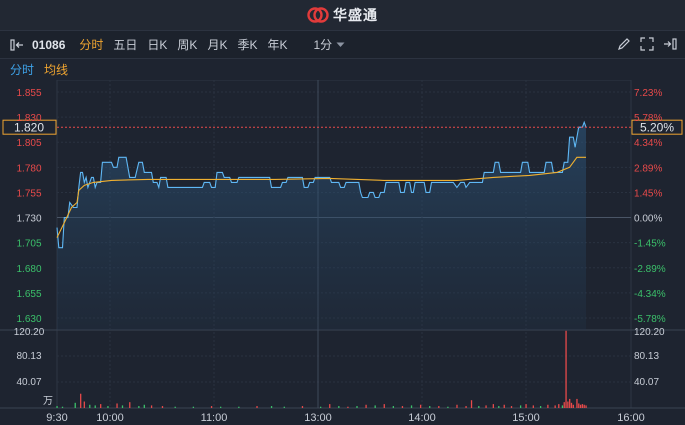  What do you see at coordinates (187, 44) in the screenshot?
I see `tab-week-k: 周K` at bounding box center [187, 44].